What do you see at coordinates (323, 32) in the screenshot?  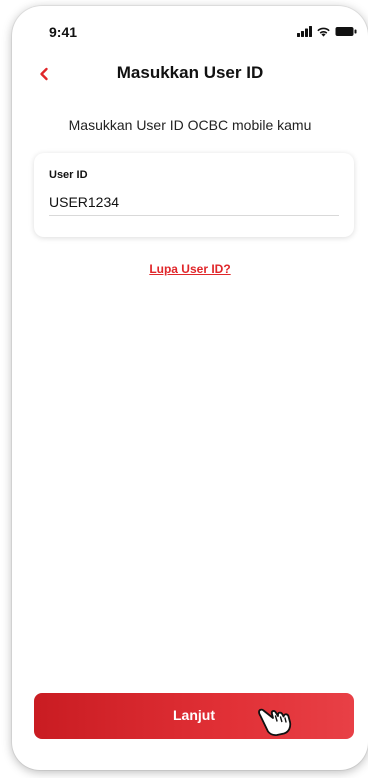 I see `wifi-icon` at bounding box center [323, 32].